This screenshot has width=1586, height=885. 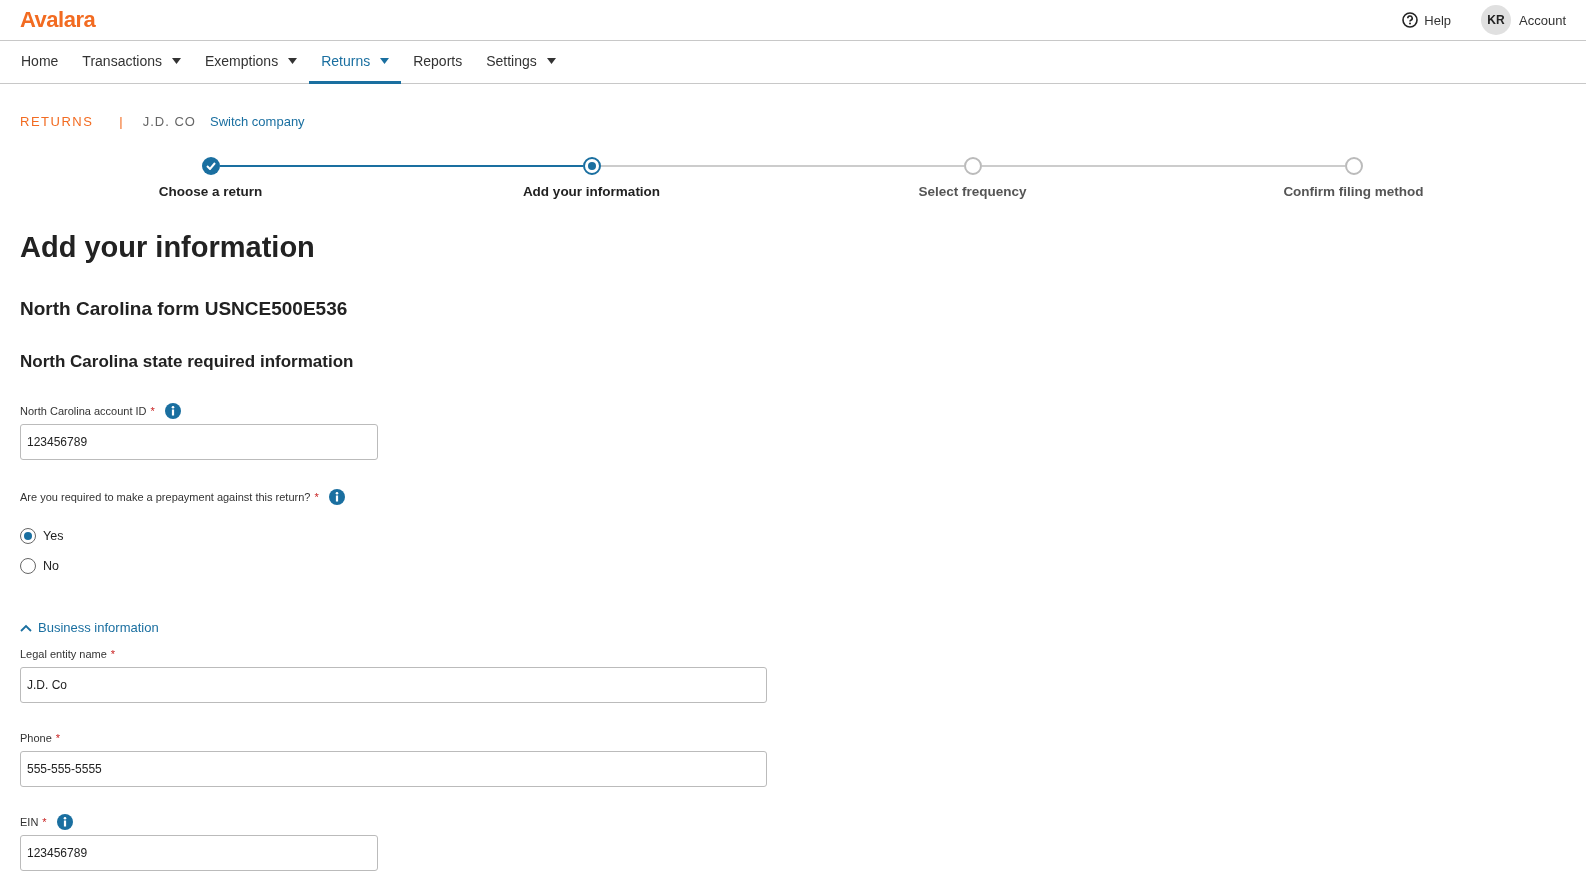 What do you see at coordinates (251, 62) in the screenshot?
I see `nav-tab: Exemptions` at bounding box center [251, 62].